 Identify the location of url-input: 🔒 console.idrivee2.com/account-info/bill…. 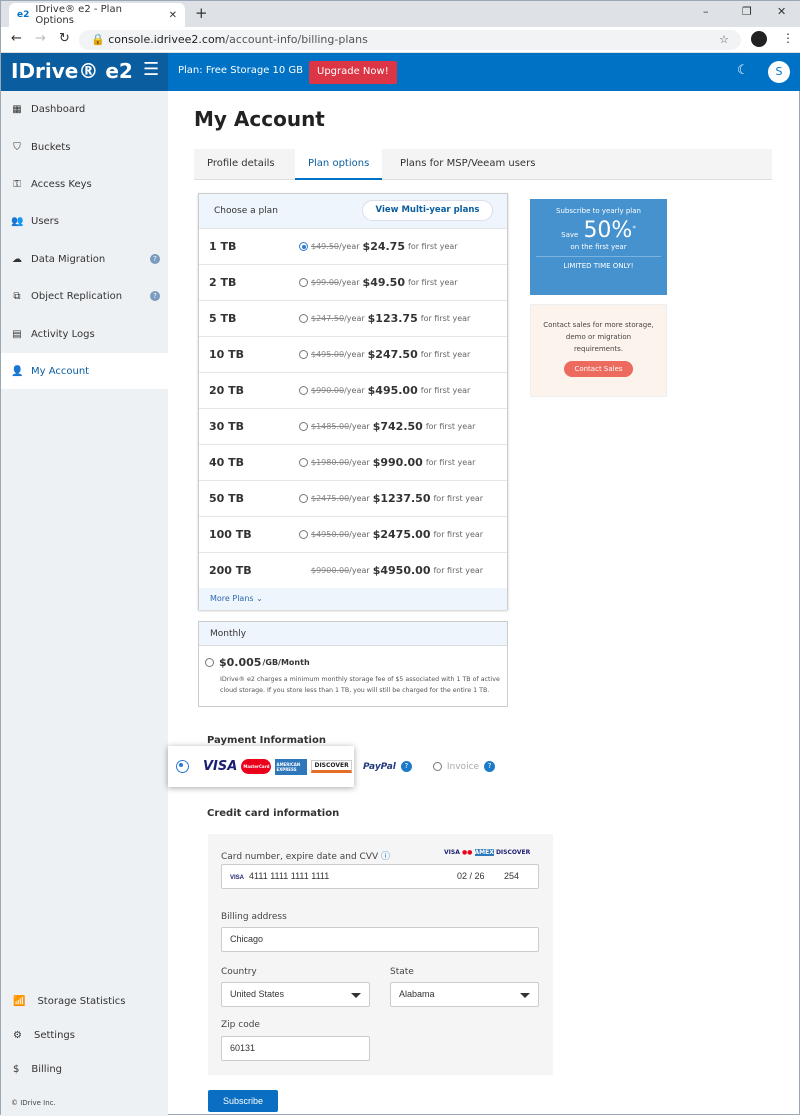
(410, 40).